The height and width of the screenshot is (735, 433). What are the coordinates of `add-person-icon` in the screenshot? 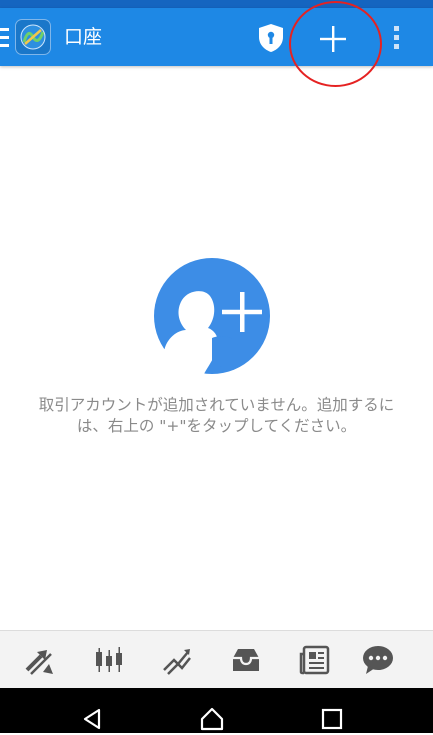 It's located at (212, 316).